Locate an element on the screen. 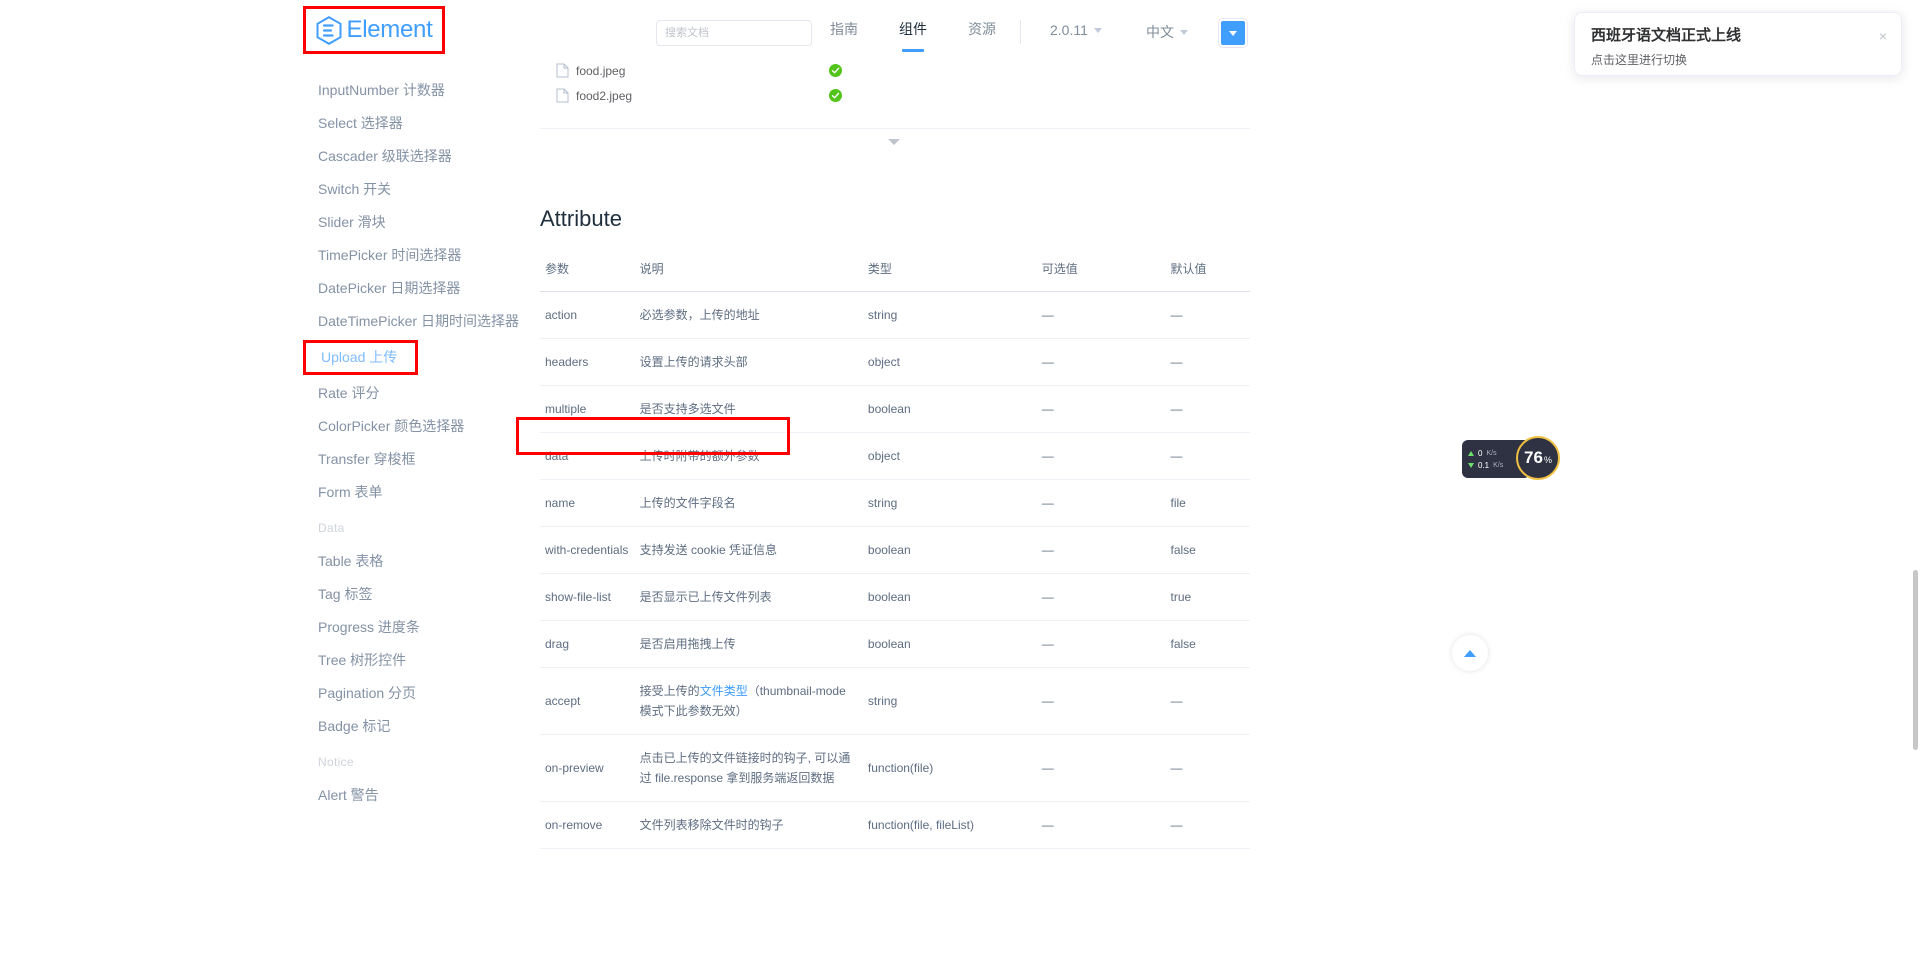 Image resolution: width=1920 pixels, height=969 pixels. back-to-top-button is located at coordinates (1470, 653).